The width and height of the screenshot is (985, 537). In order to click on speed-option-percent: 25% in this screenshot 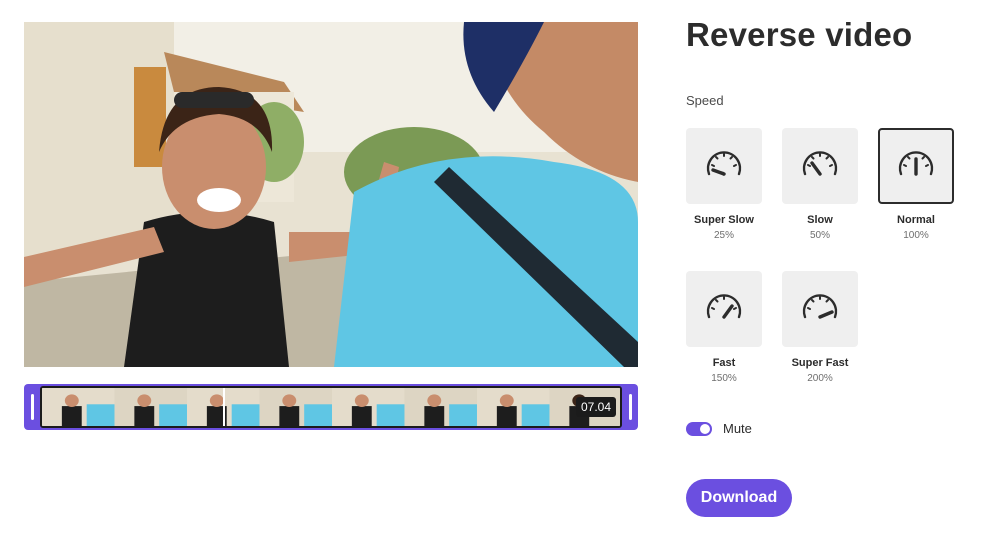, I will do `click(723, 235)`.